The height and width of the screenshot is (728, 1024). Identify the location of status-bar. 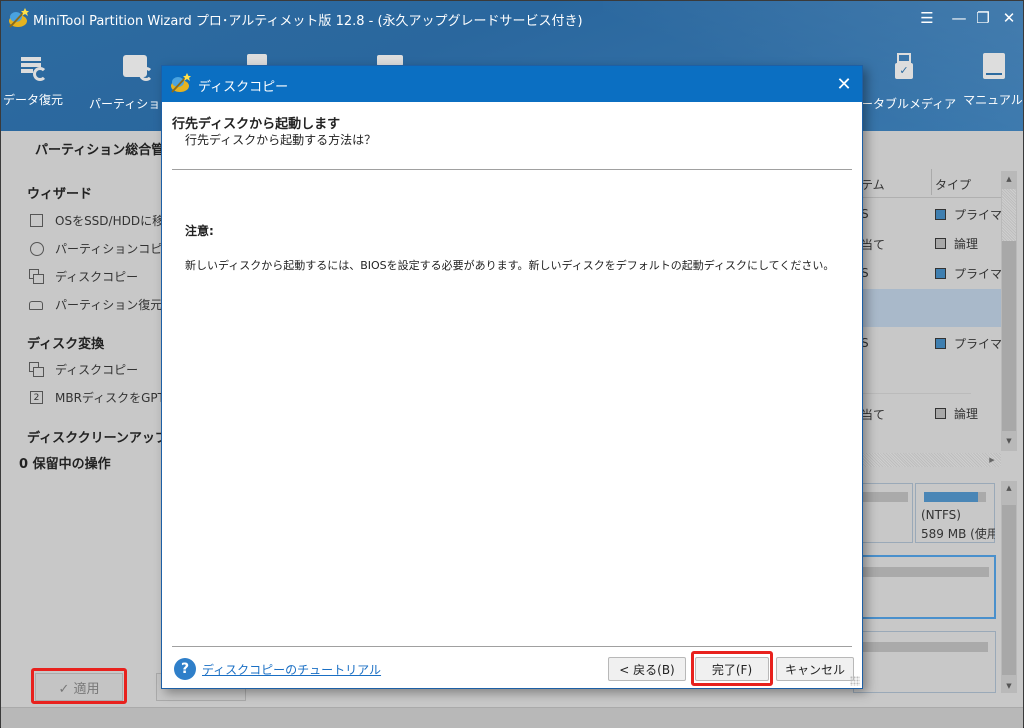
(512, 717).